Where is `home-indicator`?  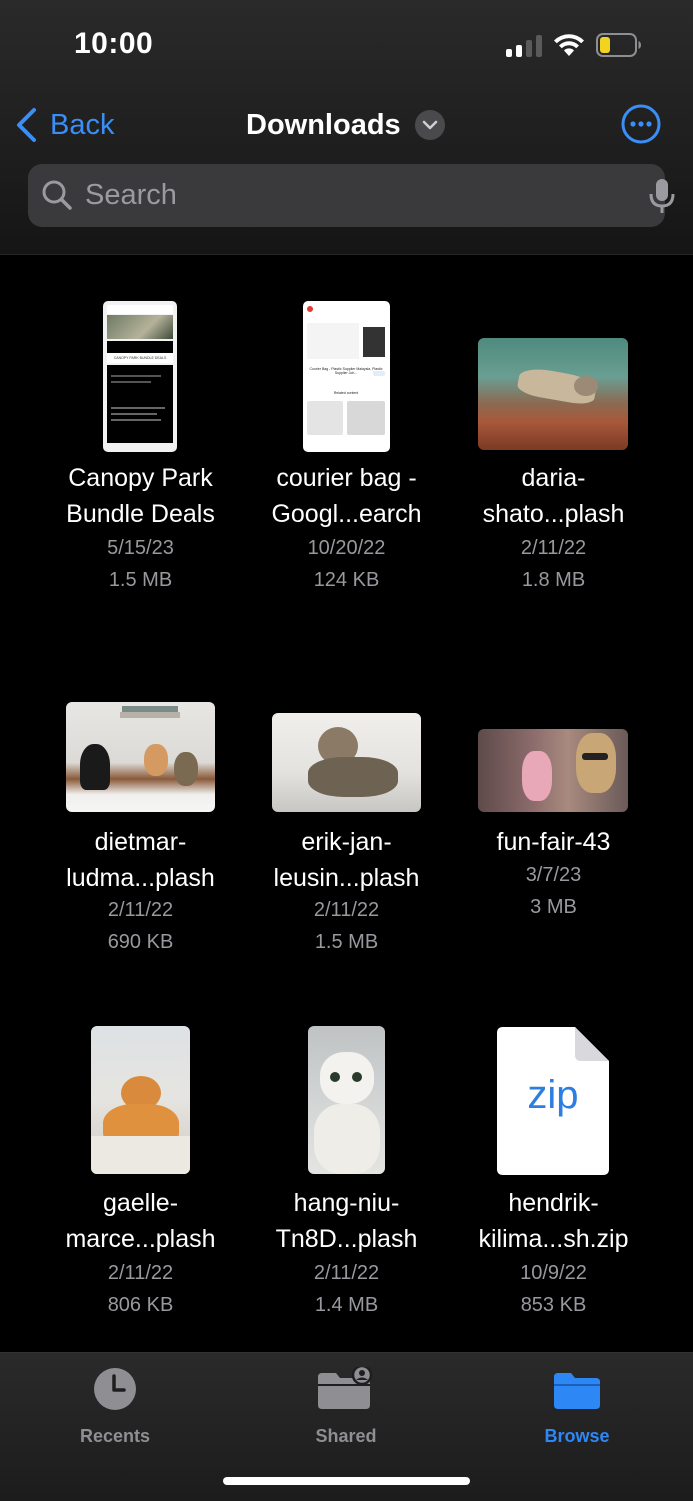
home-indicator is located at coordinates (346, 1481).